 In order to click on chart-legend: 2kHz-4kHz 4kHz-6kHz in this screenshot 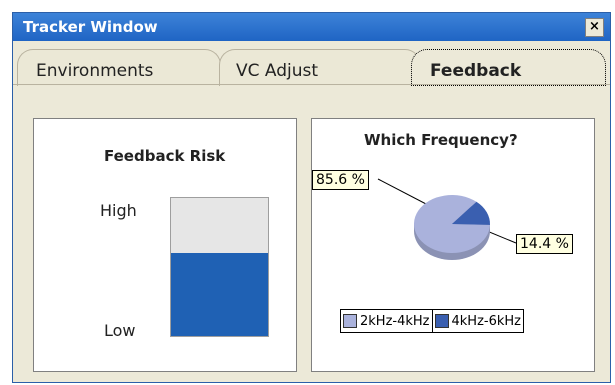, I will do `click(432, 321)`.